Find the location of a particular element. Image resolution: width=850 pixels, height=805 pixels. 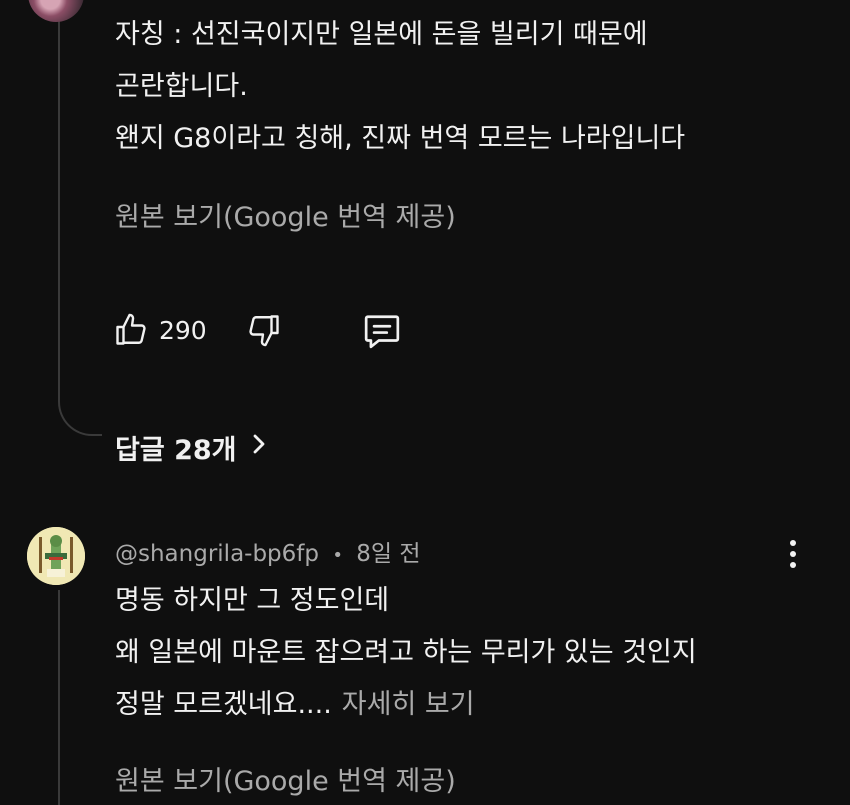

thumbs-down-icon is located at coordinates (264, 330).